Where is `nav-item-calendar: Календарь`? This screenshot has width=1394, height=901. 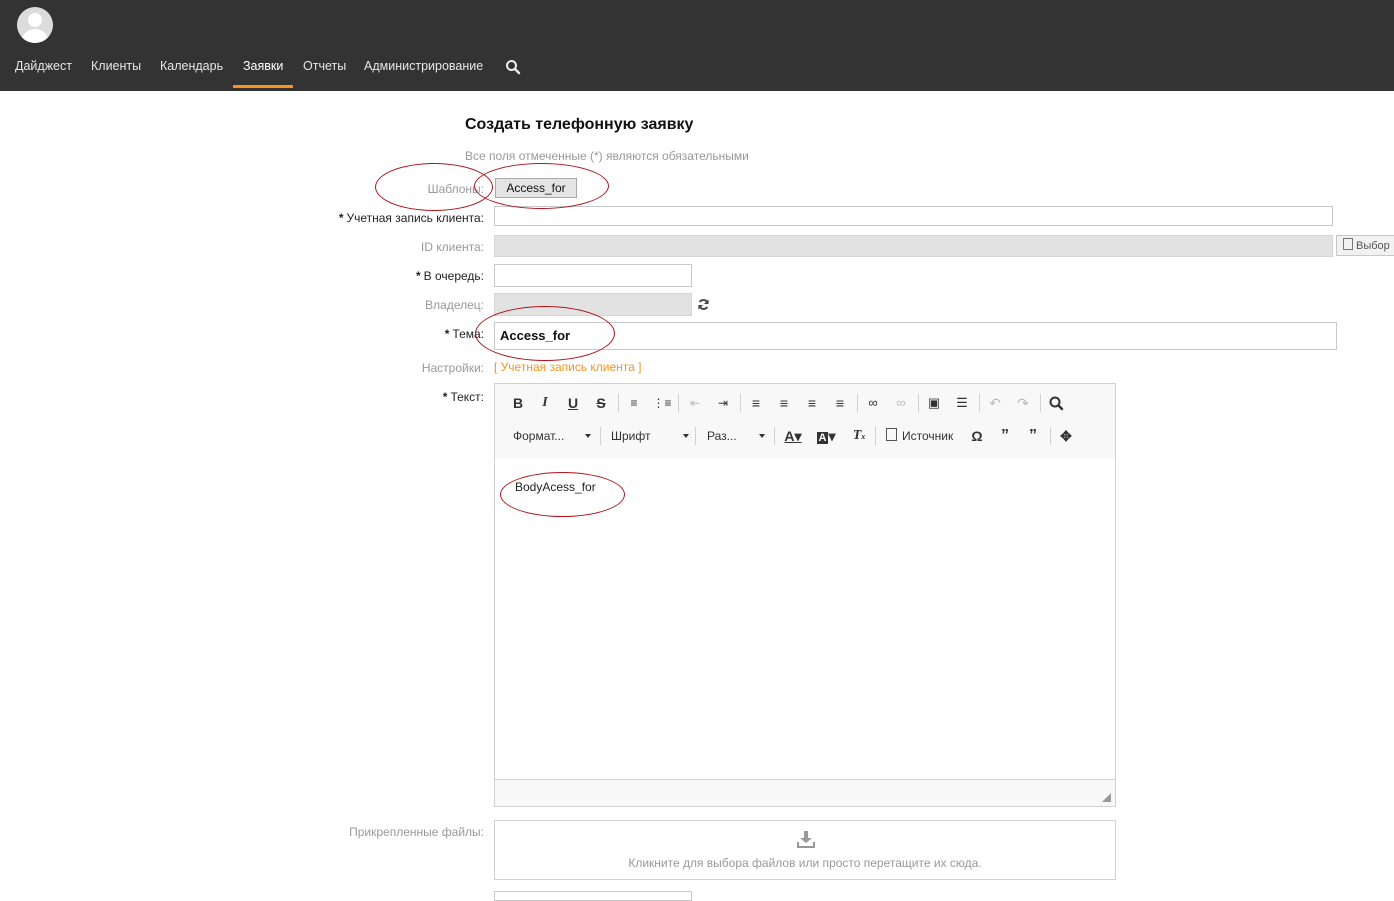
nav-item-calendar: Календарь is located at coordinates (191, 70).